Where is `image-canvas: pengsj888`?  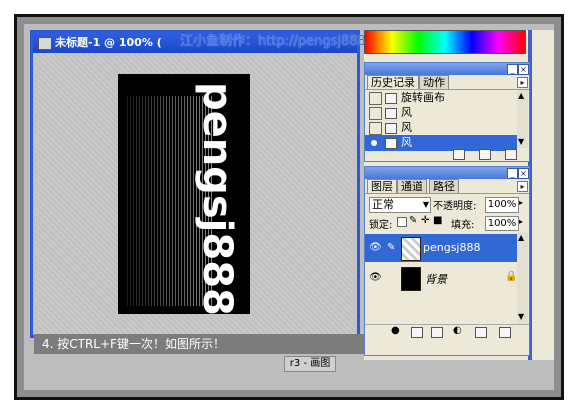 image-canvas: pengsj888 is located at coordinates (184, 194).